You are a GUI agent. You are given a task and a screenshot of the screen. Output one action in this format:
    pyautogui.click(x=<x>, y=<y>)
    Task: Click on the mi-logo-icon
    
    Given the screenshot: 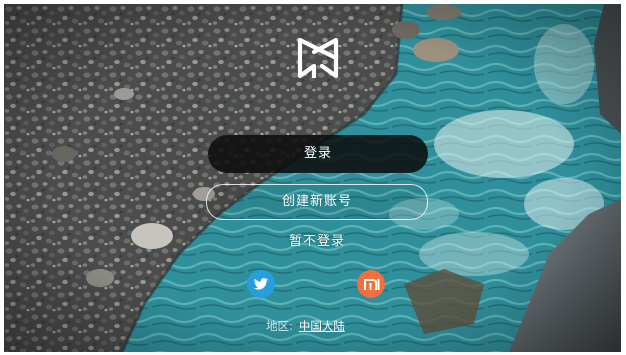 What is the action you would take?
    pyautogui.click(x=372, y=284)
    